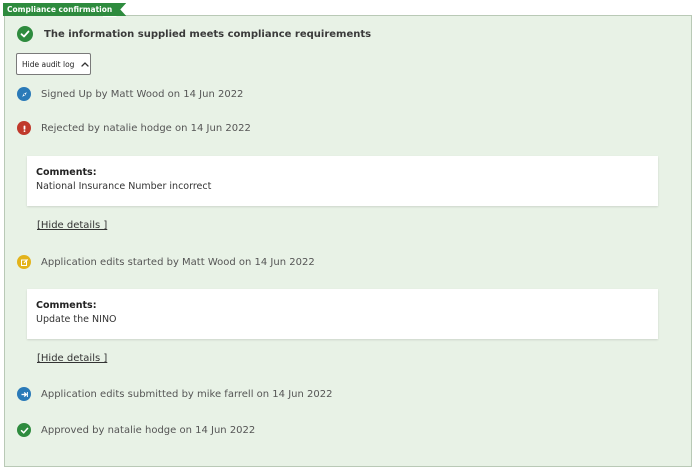 The image size is (698, 473). I want to click on audit-event-text: Rejected by natalie hodge on 14 Jun 2022, so click(146, 128).